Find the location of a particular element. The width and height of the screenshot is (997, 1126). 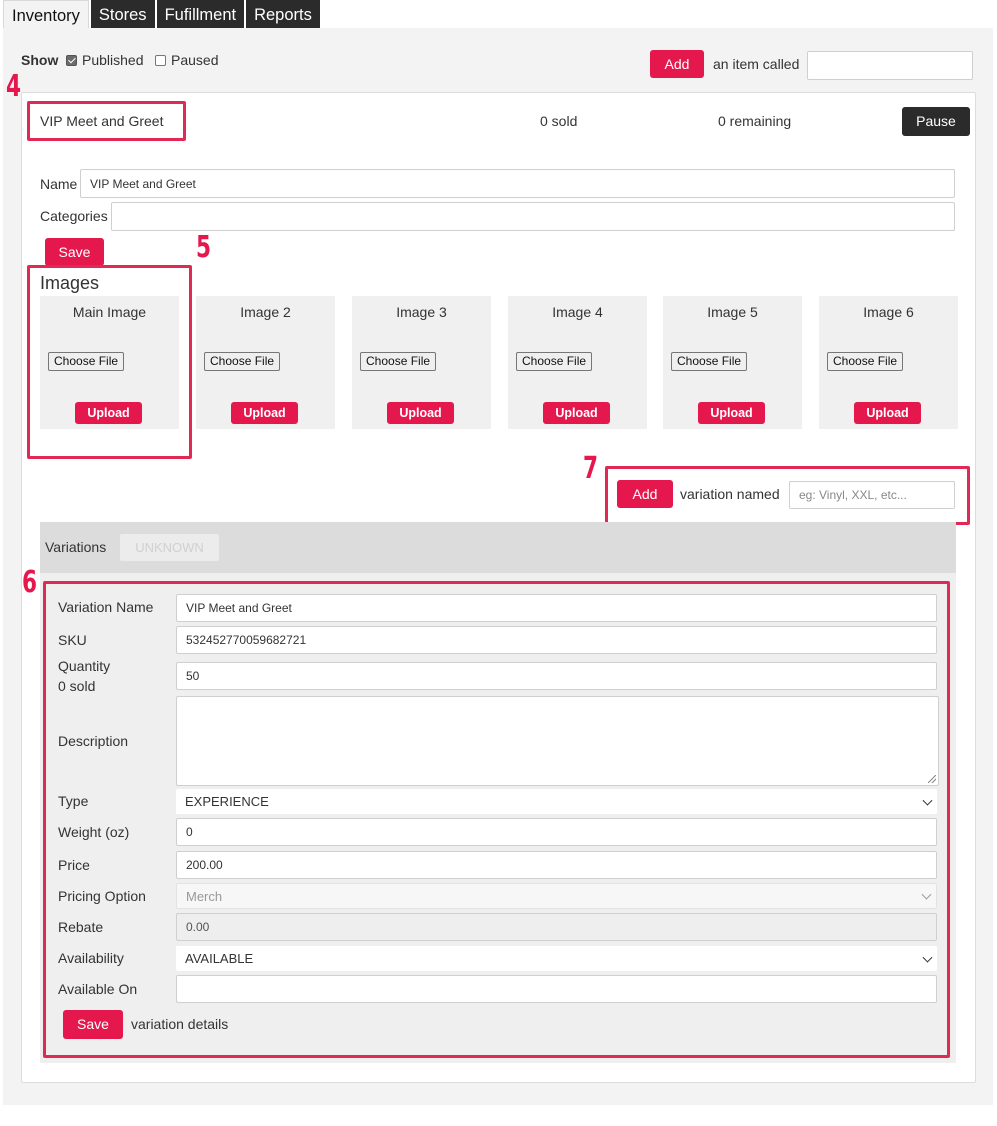

main-tabs: Inventory Stores Fufillment Reports is located at coordinates (161, 14).